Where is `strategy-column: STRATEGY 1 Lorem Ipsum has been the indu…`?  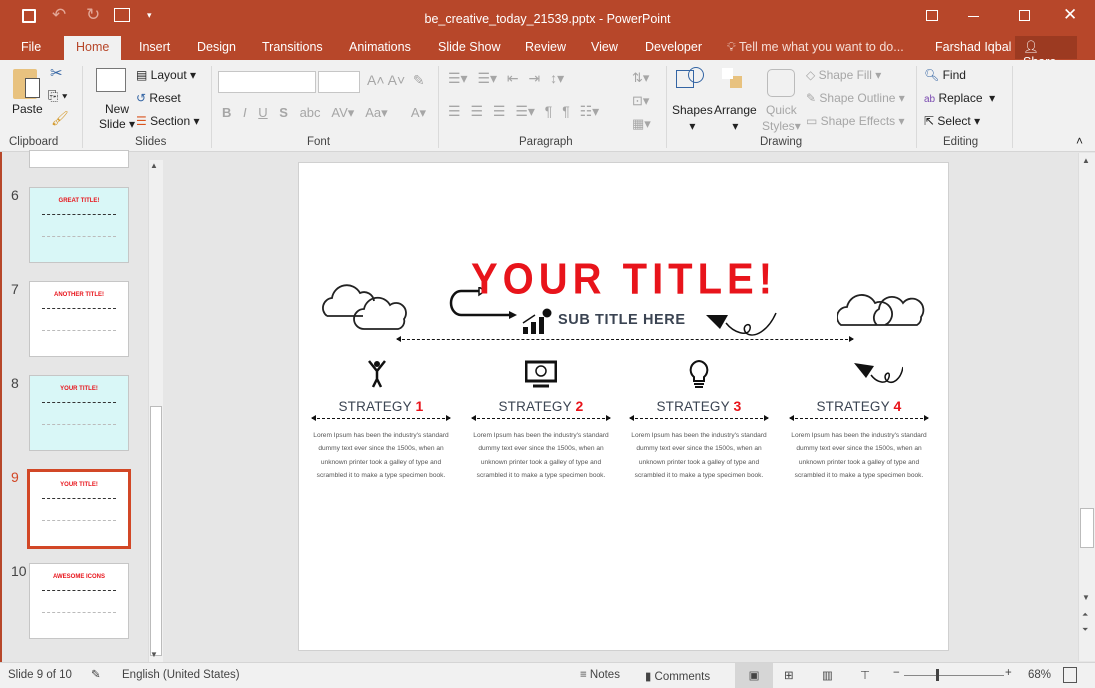
strategy-column: STRATEGY 1 Lorem Ipsum has been the indu… is located at coordinates (381, 440).